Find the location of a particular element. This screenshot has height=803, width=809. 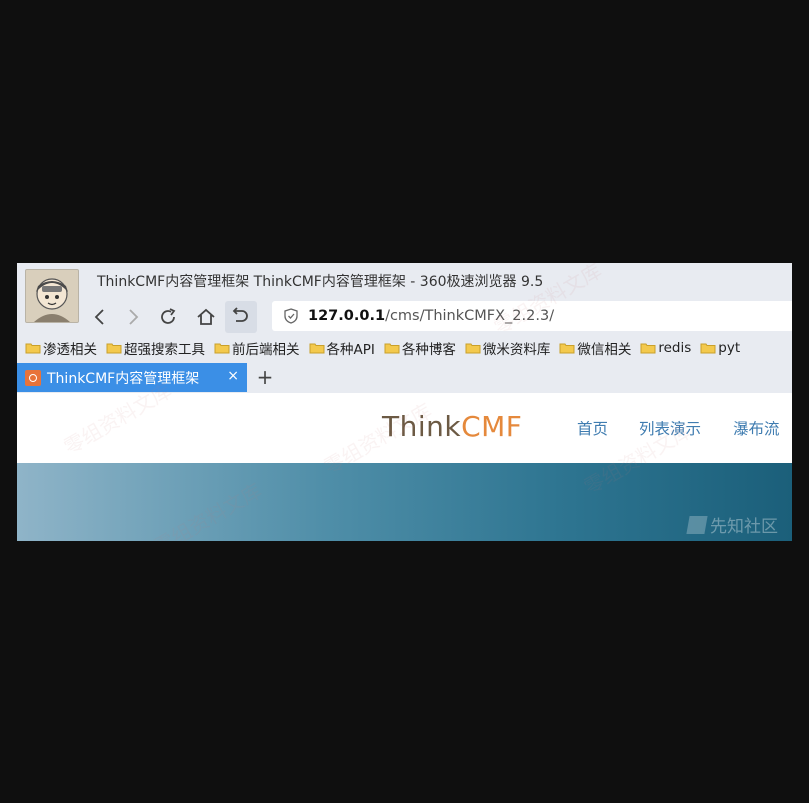

bookmark-folder: 渗透相关 is located at coordinates (61, 348).